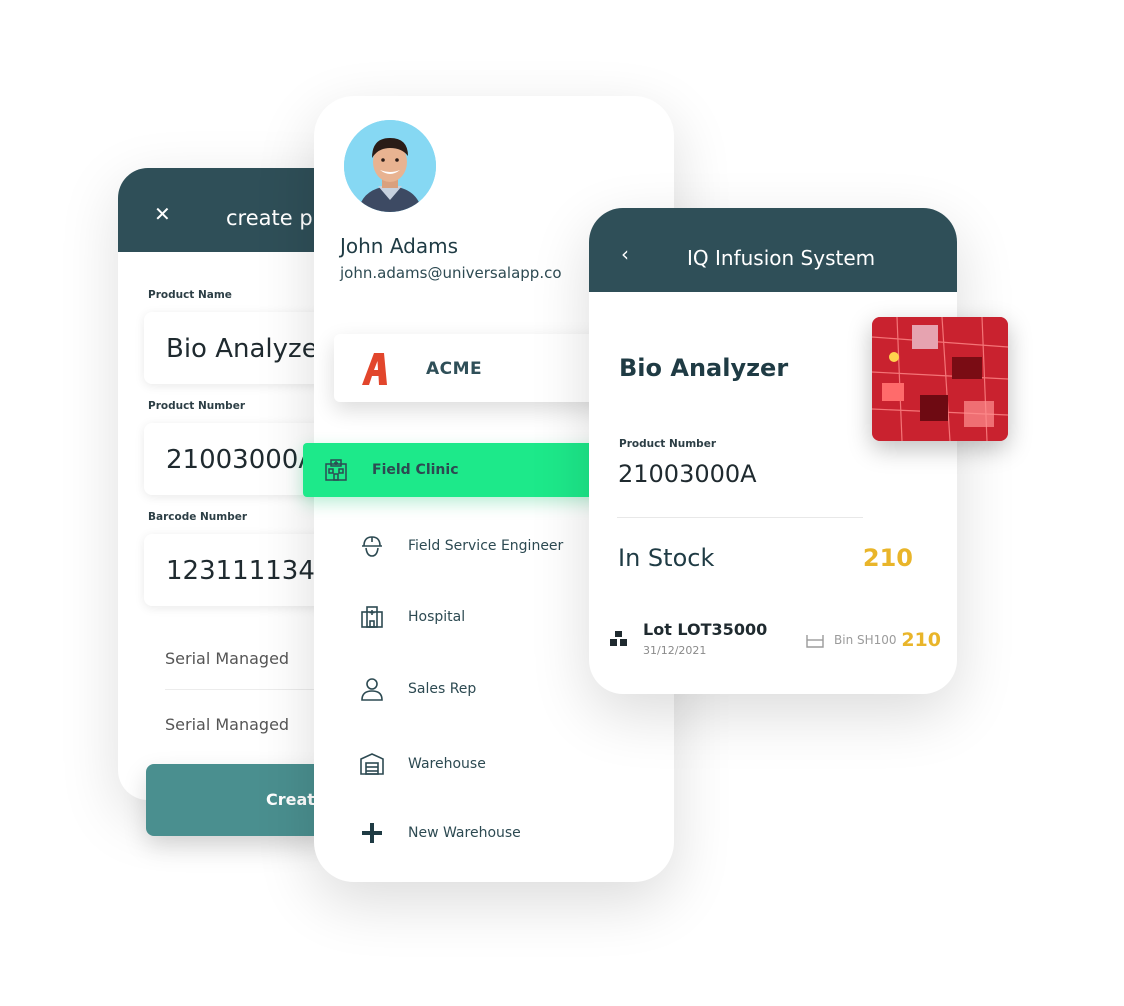 The image size is (1124, 1006). I want to click on product-image, so click(940, 379).